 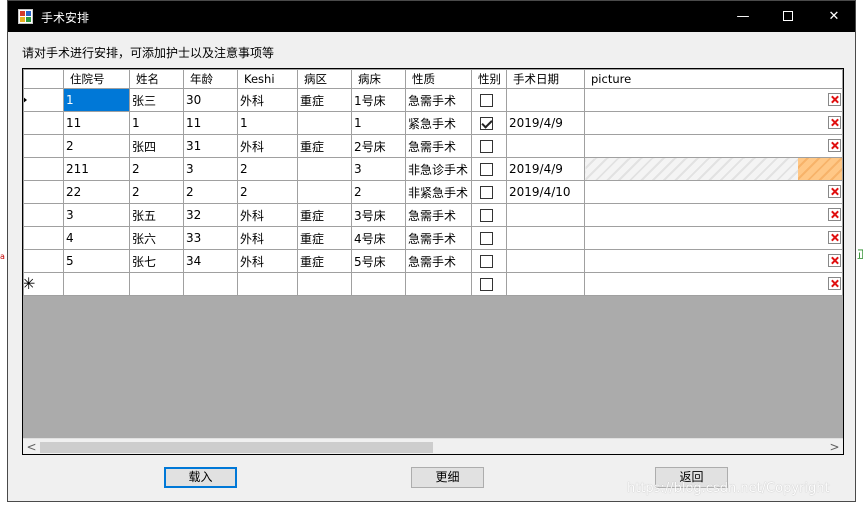 I want to click on cell-keshi, so click(x=267, y=284).